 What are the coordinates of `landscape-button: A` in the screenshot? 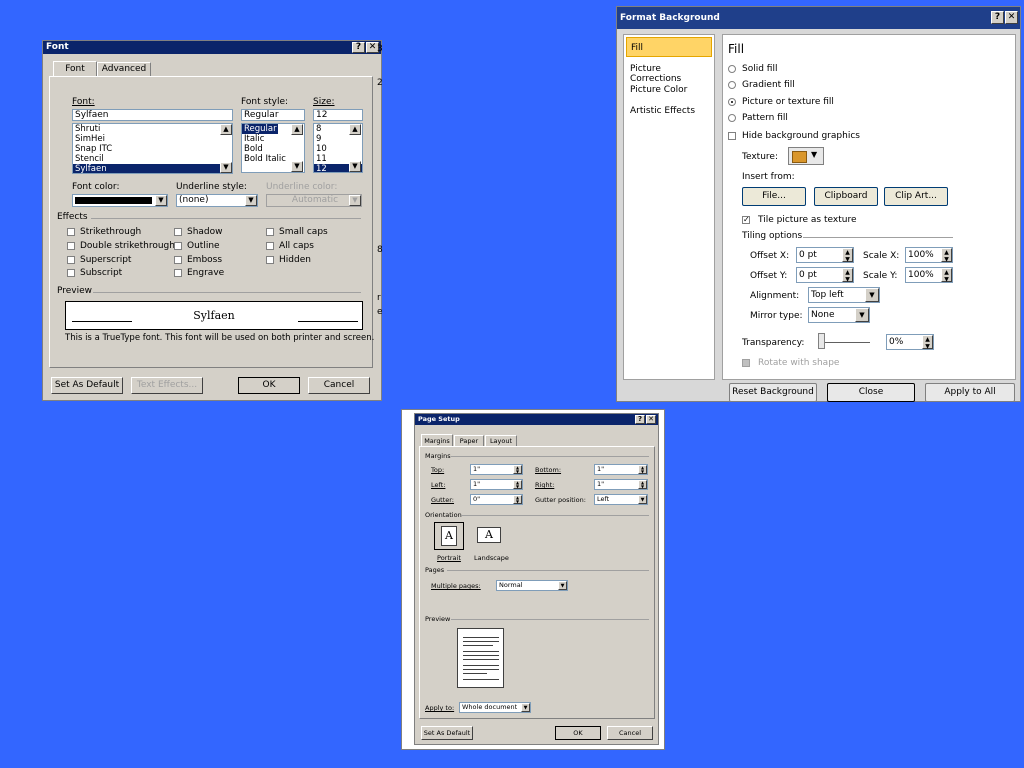 It's located at (490, 536).